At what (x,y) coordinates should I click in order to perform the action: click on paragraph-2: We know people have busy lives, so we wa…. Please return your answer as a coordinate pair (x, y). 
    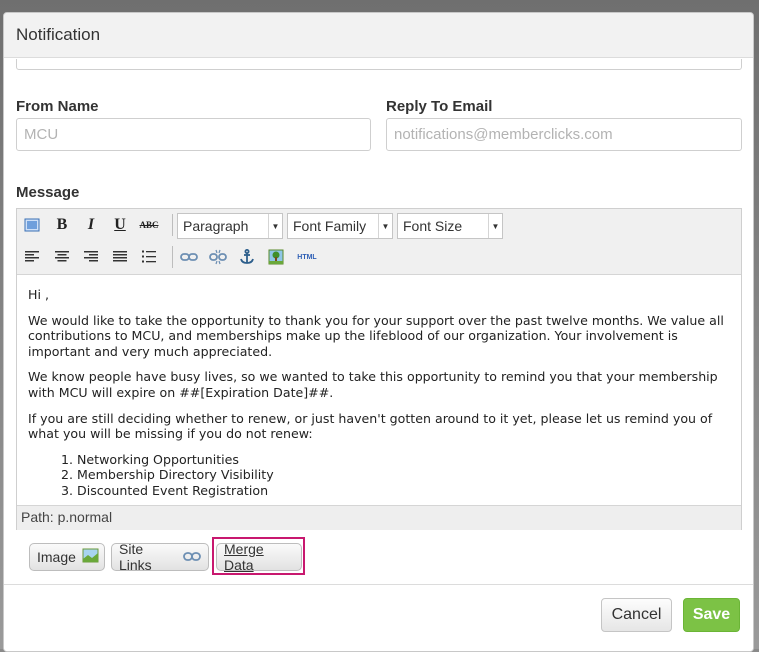
    Looking at the image, I should click on (373, 384).